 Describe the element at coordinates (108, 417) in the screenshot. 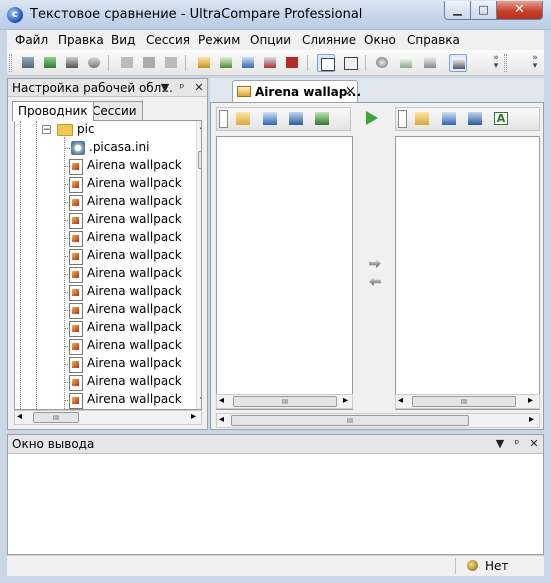

I see `tree-horizontal-scrollbar: ◂ III ▸` at that location.